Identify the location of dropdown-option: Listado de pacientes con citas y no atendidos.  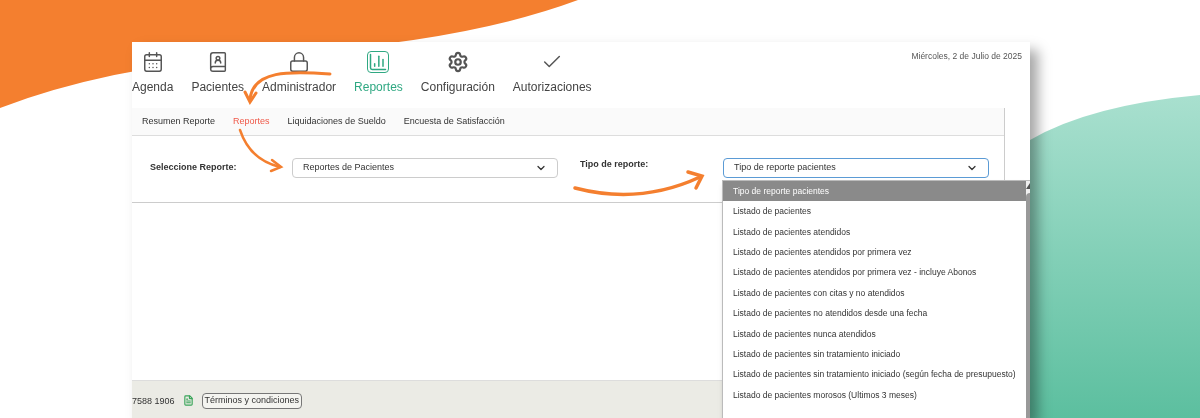
(874, 293).